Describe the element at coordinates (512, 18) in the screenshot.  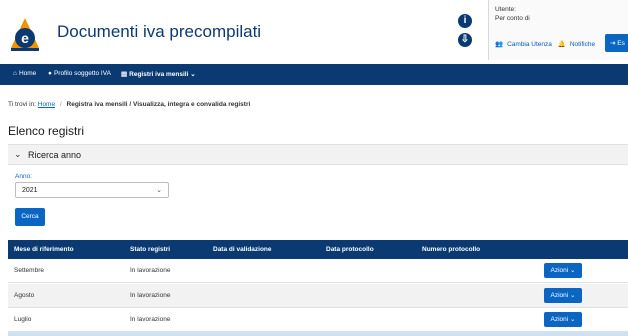
I see `per-conto-label: Per conto di` at that location.